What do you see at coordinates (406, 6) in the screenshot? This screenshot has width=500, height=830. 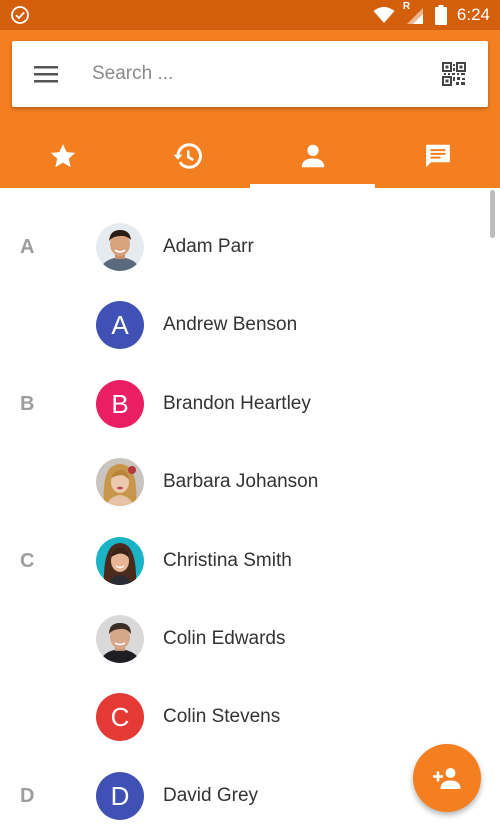 I see `roaming-label: R` at bounding box center [406, 6].